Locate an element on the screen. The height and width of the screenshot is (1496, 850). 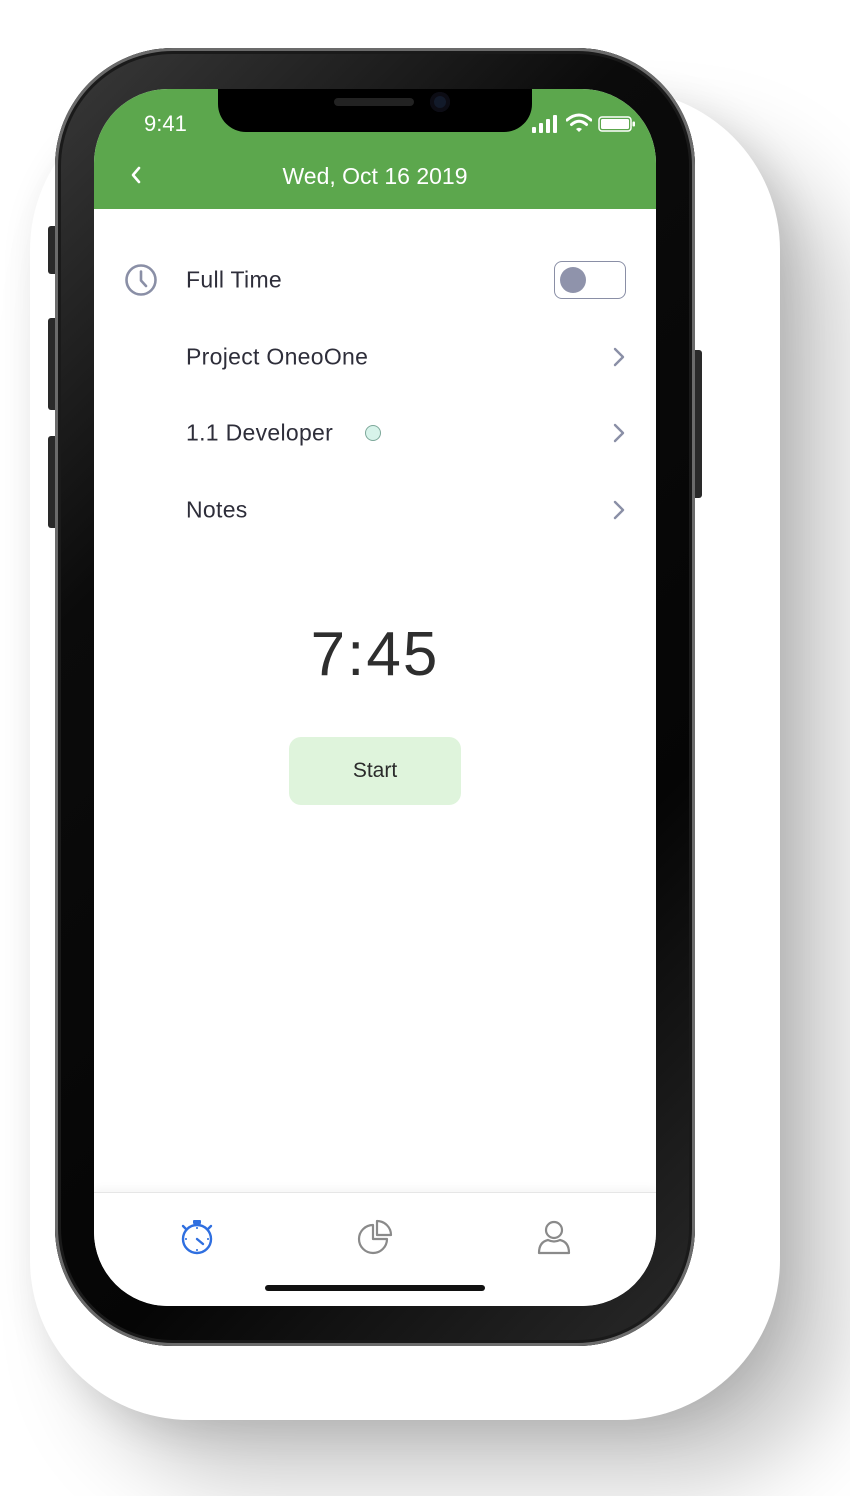
notch-speaker is located at coordinates (374, 102).